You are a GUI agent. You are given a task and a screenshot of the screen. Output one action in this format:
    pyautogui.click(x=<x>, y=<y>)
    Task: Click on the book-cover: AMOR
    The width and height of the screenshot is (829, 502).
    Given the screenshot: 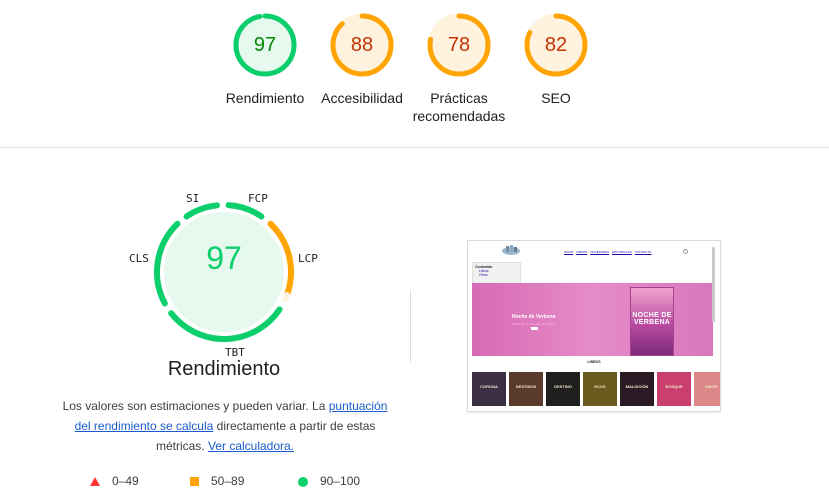 What is the action you would take?
    pyautogui.click(x=707, y=389)
    